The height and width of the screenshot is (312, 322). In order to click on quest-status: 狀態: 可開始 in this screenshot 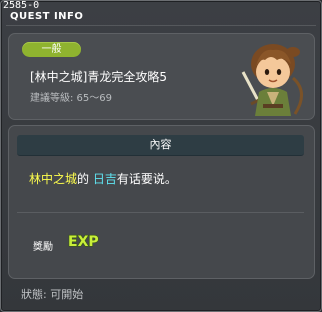, I will do `click(52, 294)`.